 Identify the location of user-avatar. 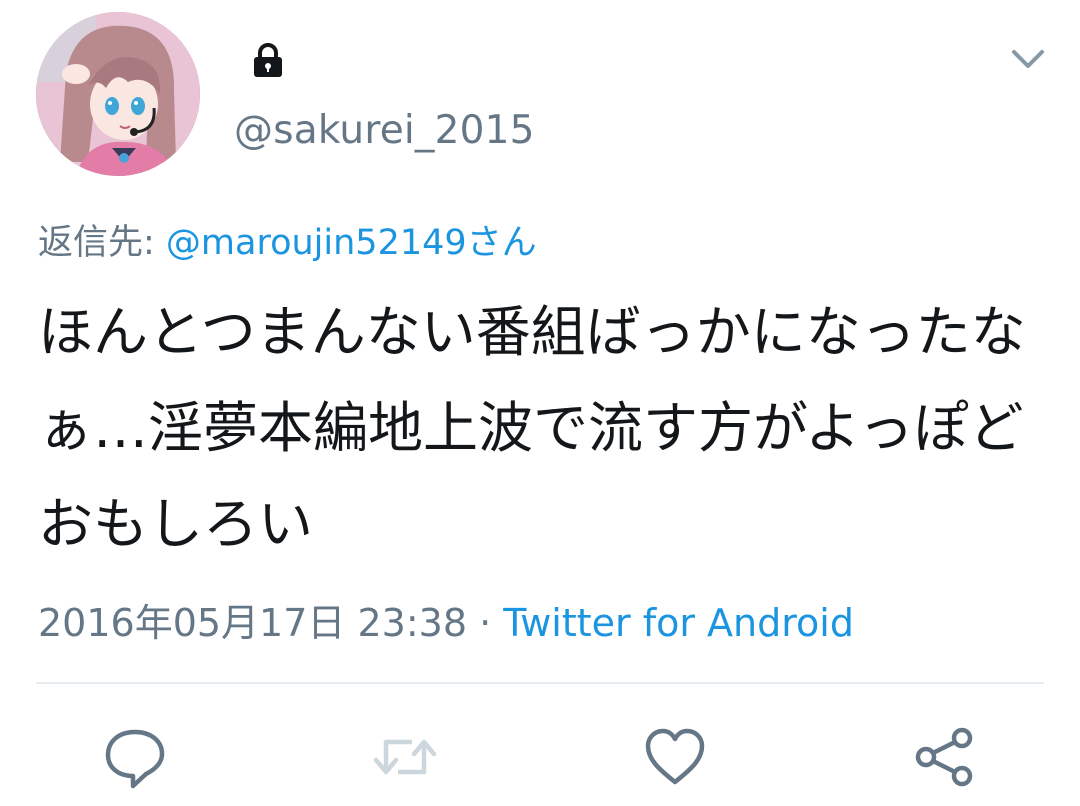
(118, 94).